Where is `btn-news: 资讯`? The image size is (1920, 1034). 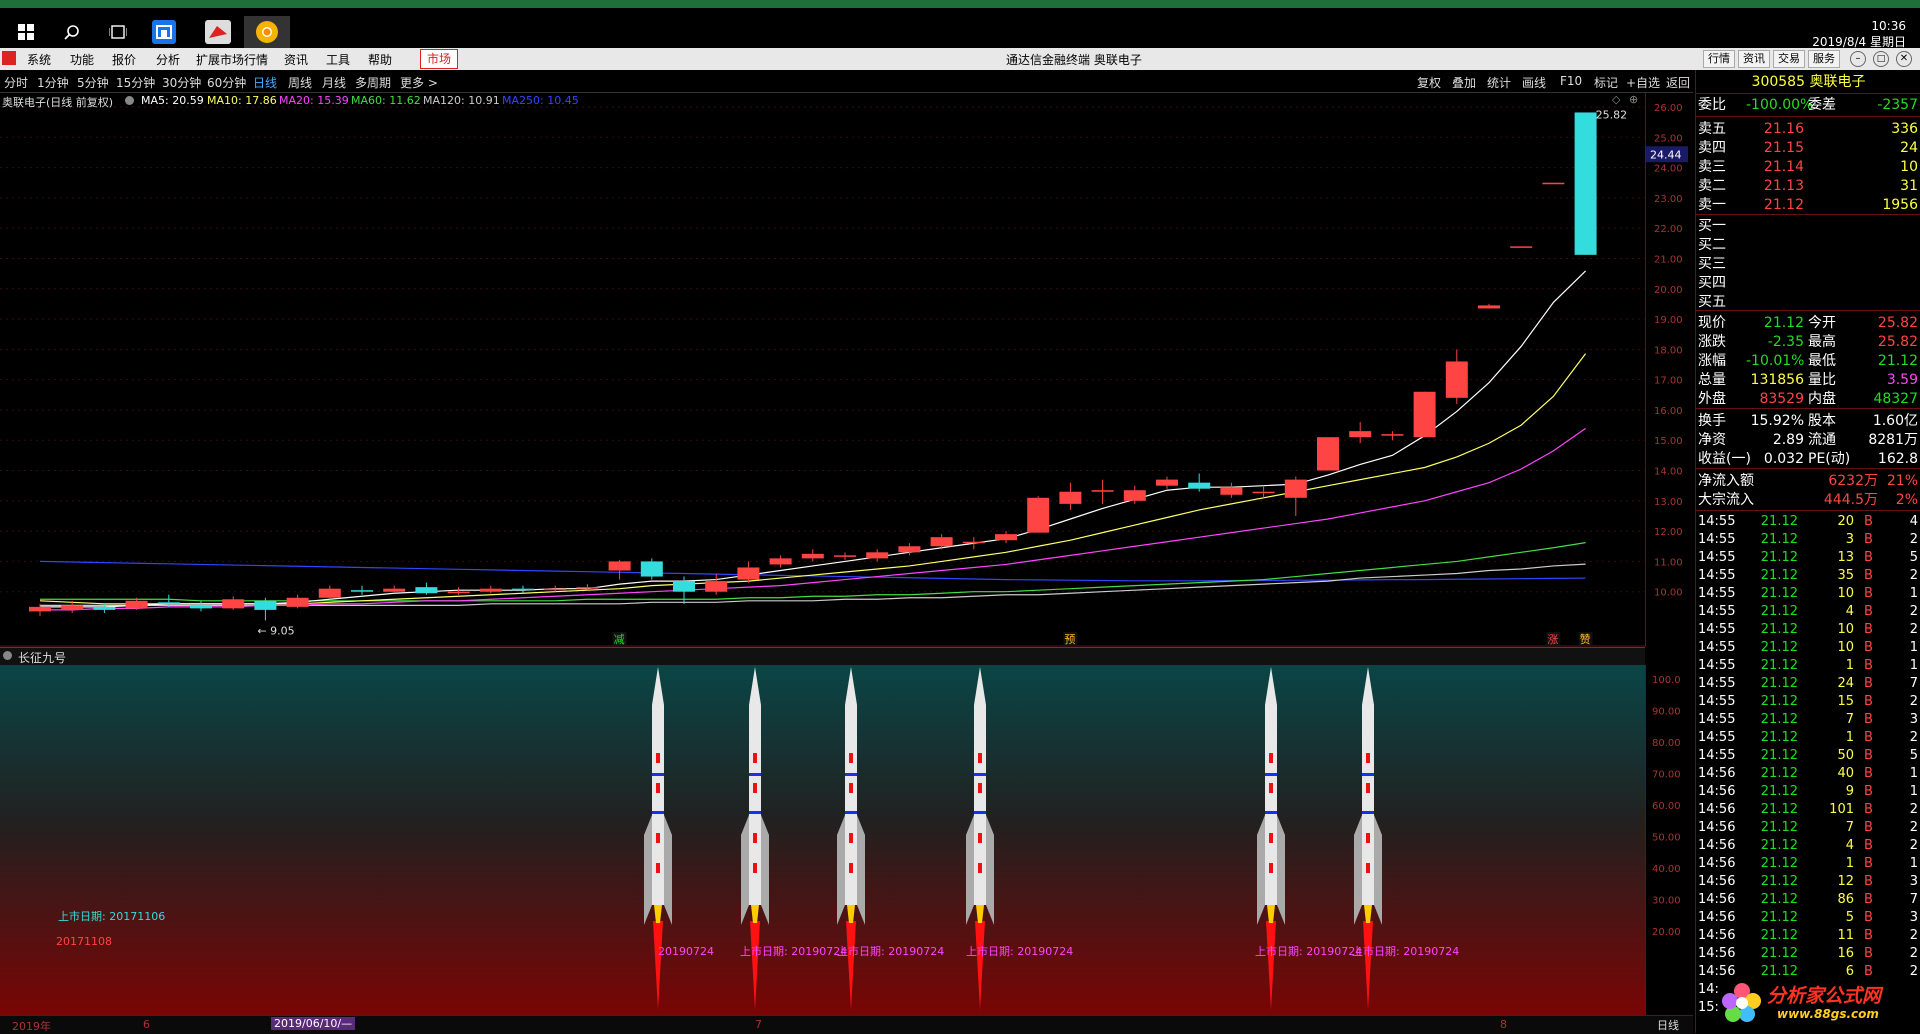
btn-news: 资讯 is located at coordinates (1754, 59).